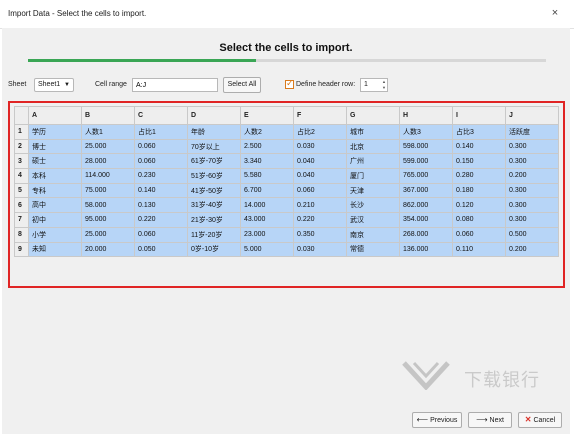  I want to click on previous-button: ⟵ Previous, so click(437, 420).